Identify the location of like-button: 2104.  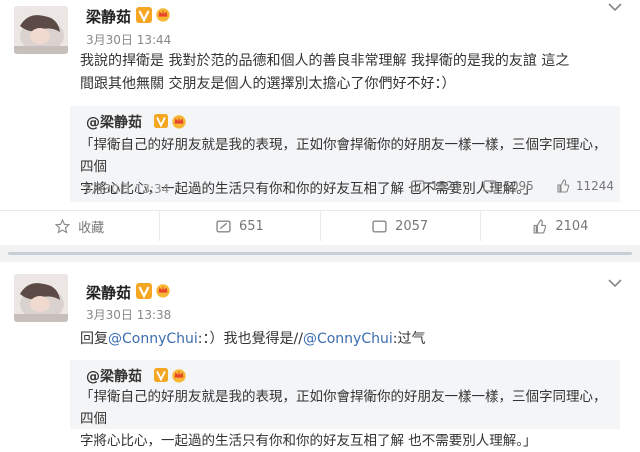
(560, 226).